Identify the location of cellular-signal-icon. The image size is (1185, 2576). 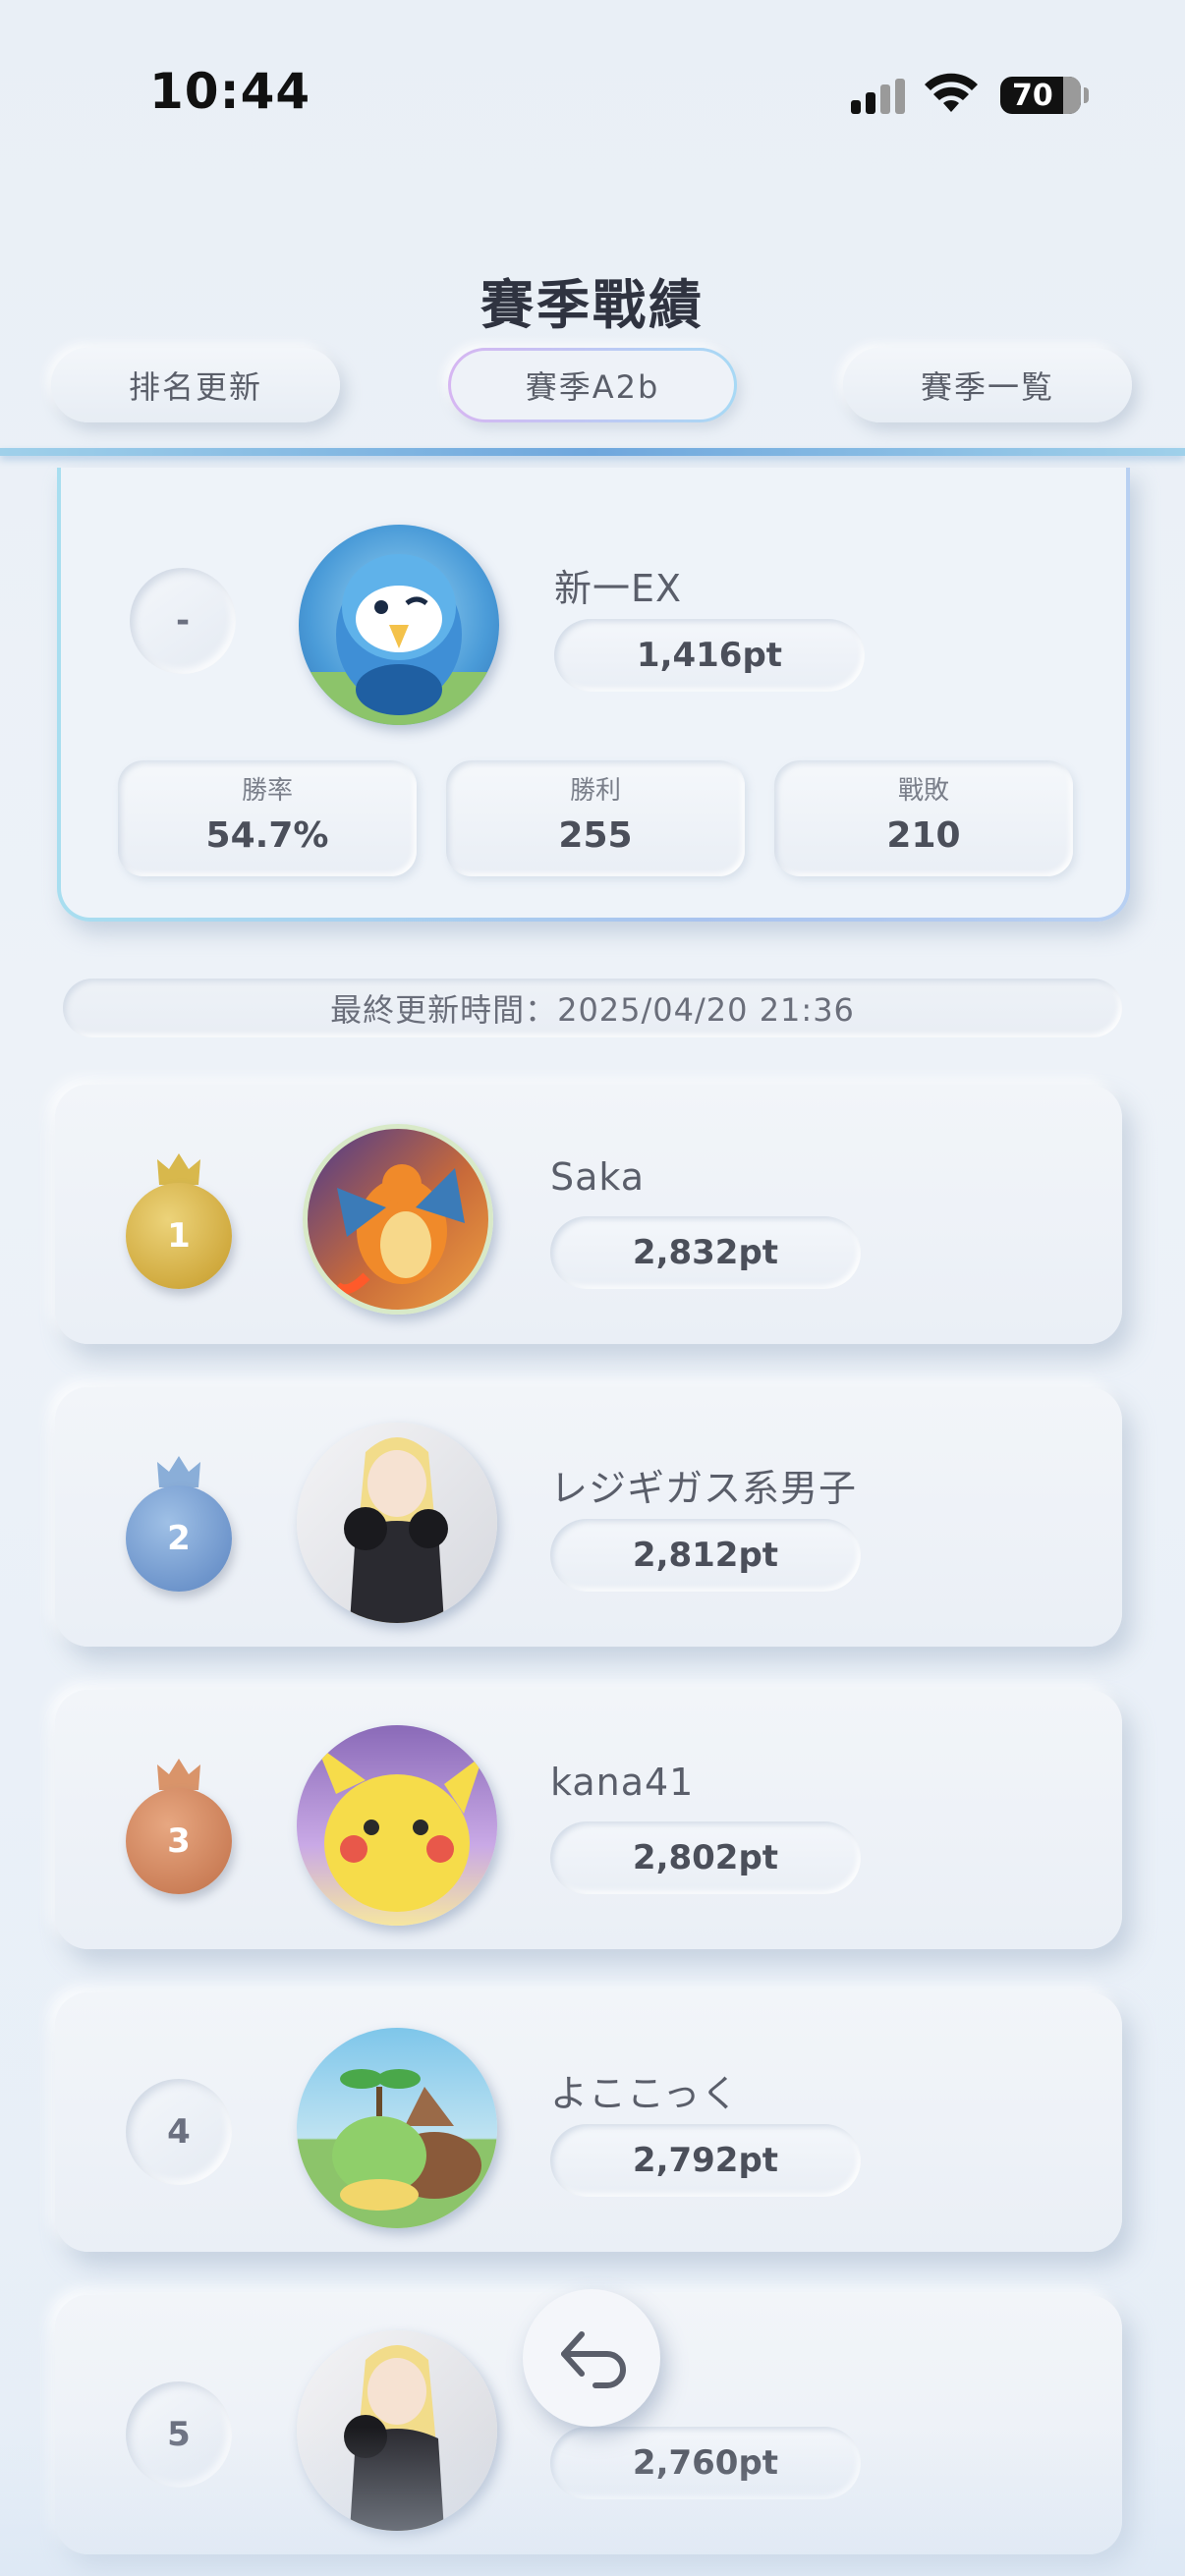
(879, 96).